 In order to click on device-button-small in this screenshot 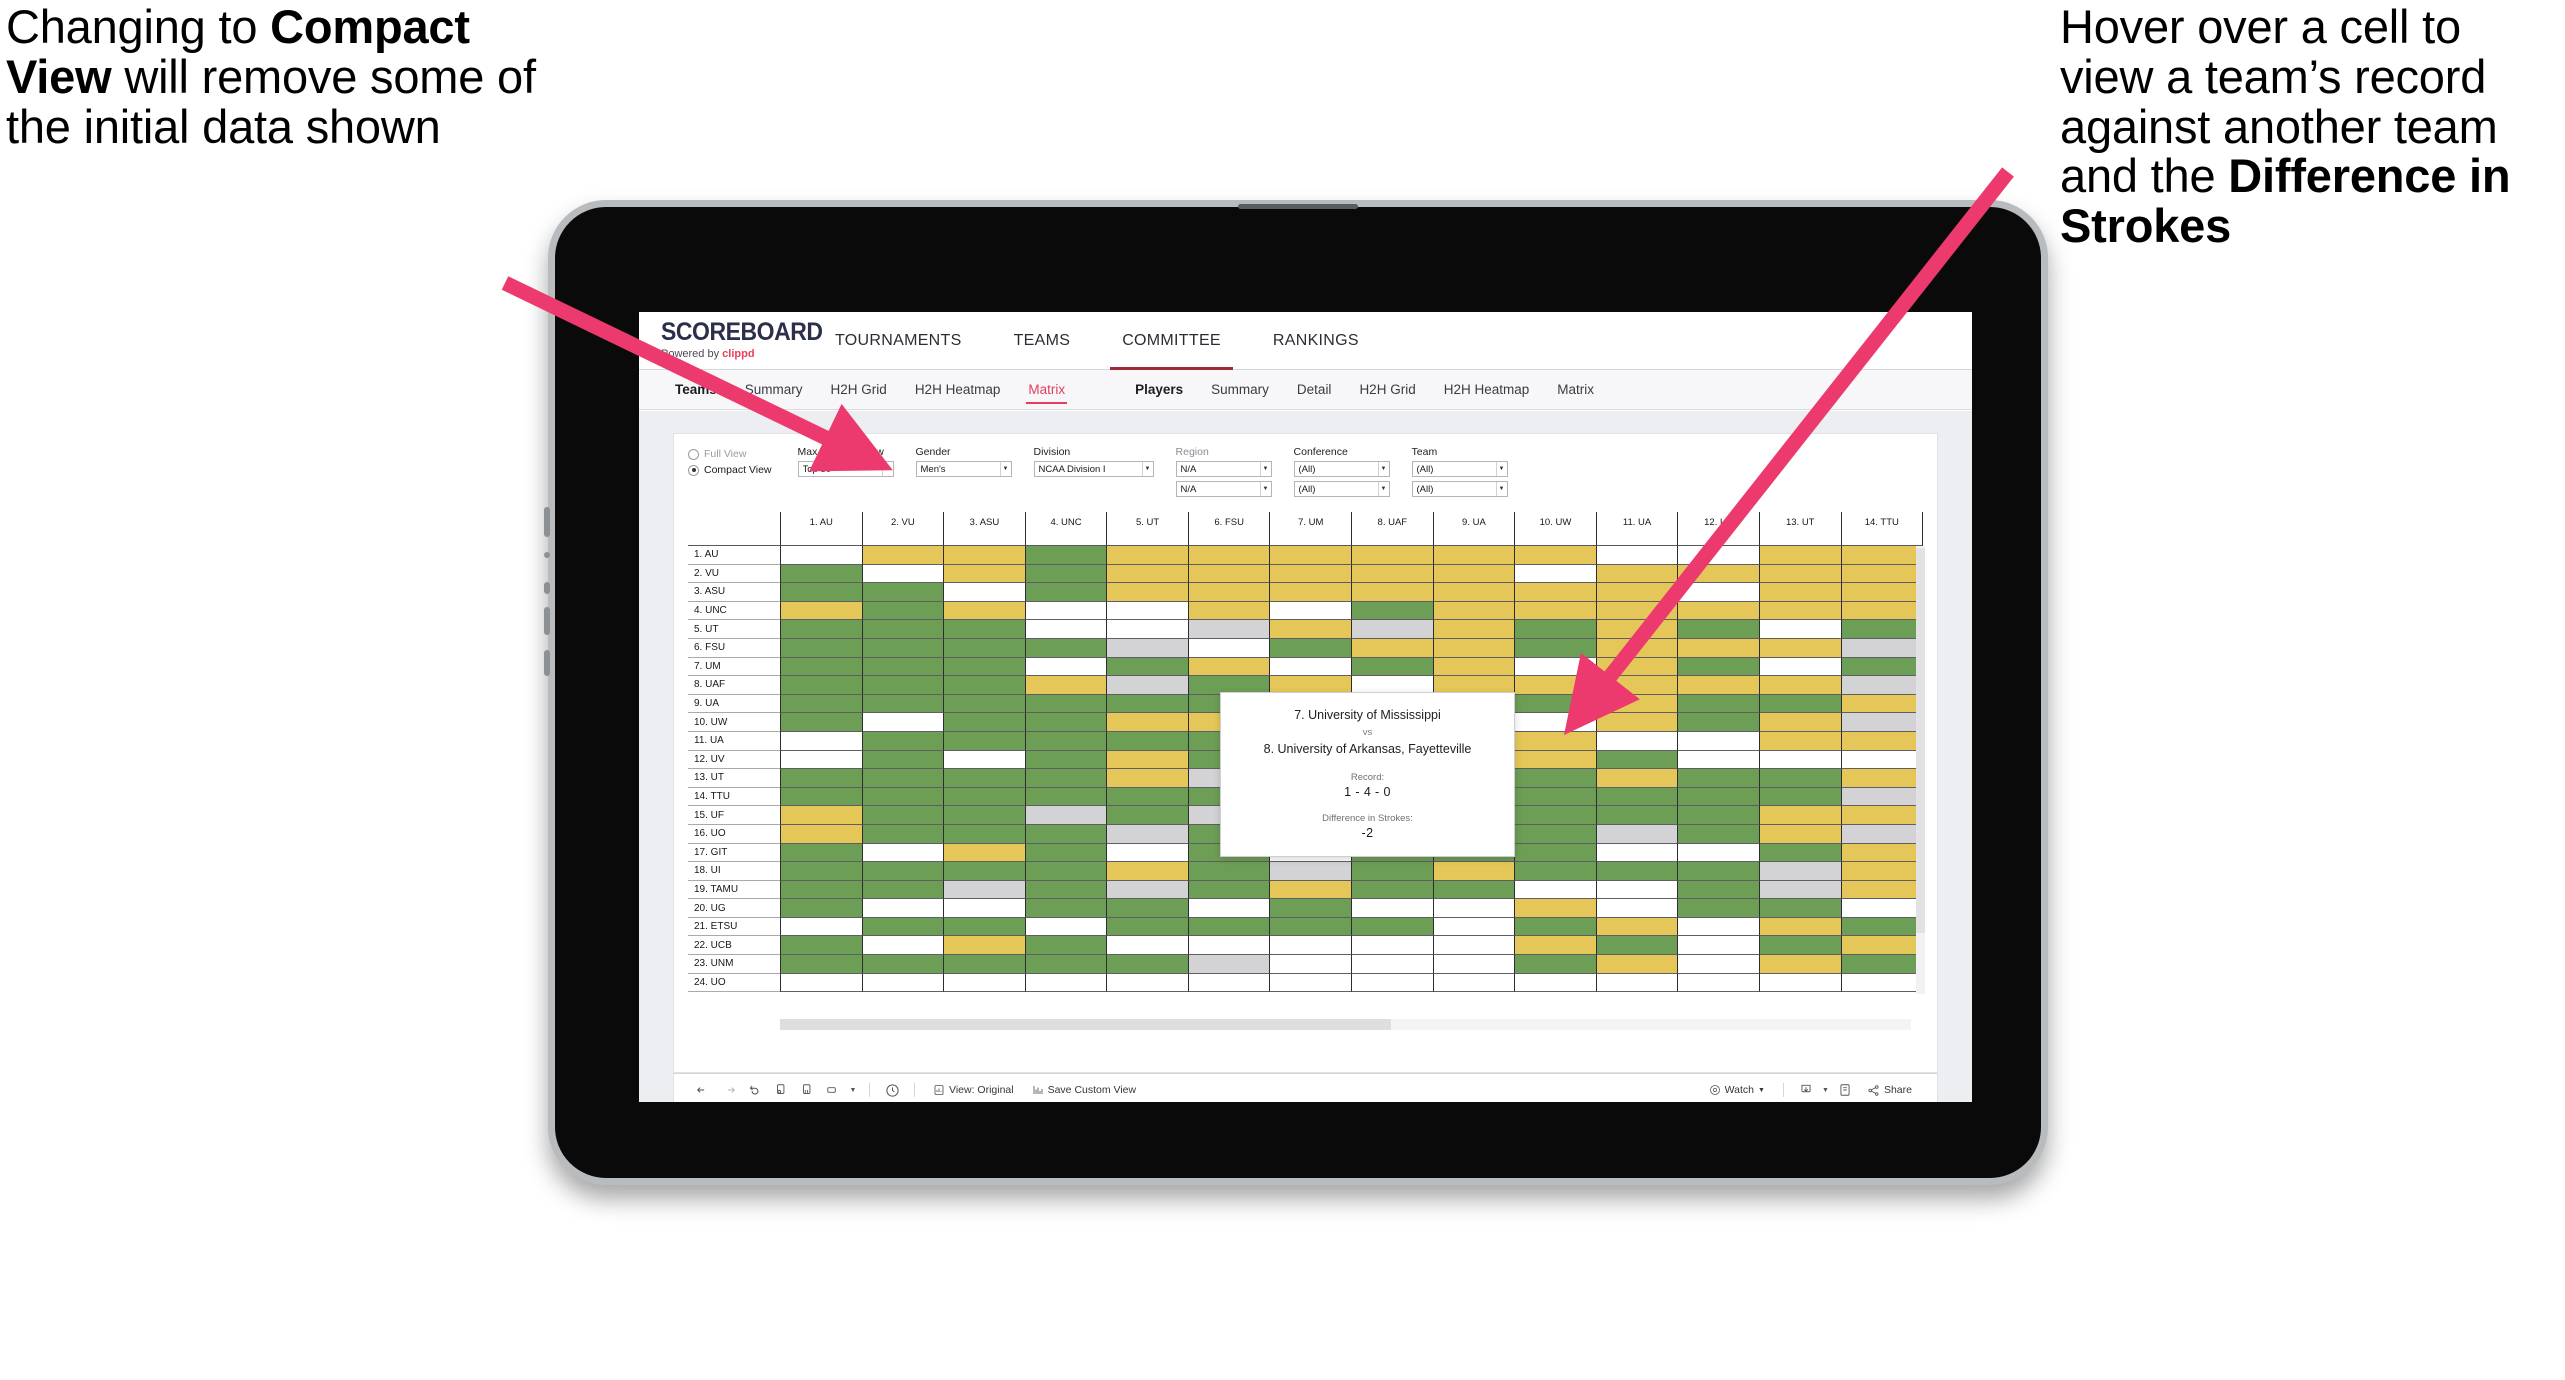, I will do `click(547, 555)`.